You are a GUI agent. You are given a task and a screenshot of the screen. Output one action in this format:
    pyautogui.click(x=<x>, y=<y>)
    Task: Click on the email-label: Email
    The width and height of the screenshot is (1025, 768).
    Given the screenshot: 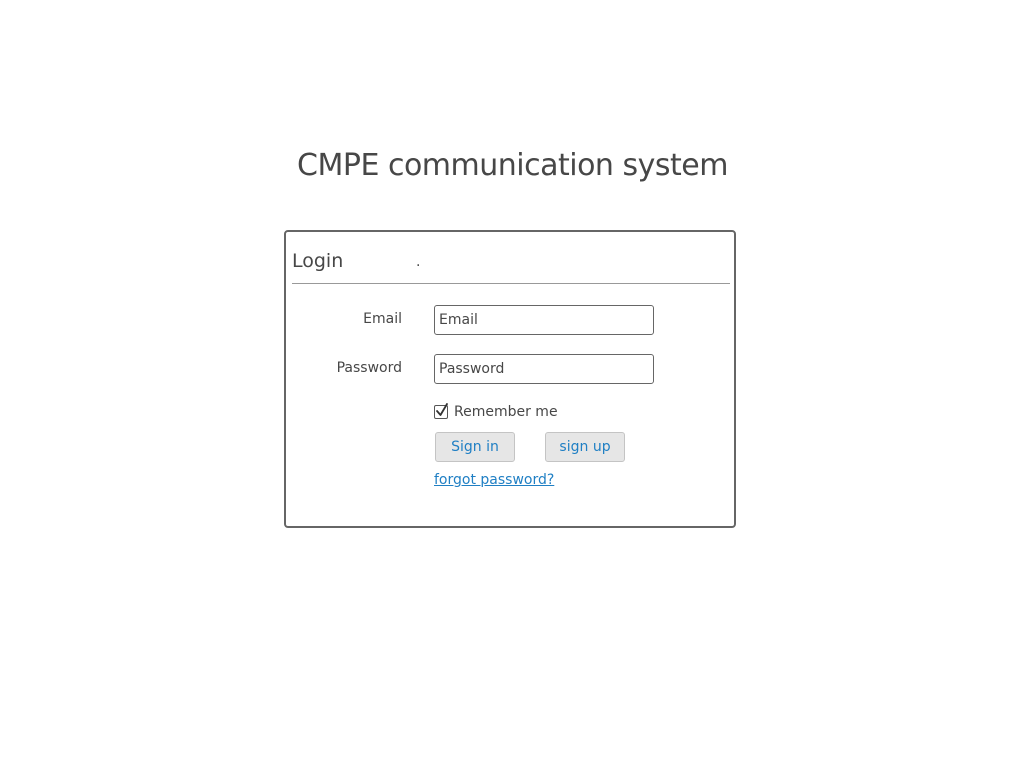 What is the action you would take?
    pyautogui.click(x=382, y=319)
    